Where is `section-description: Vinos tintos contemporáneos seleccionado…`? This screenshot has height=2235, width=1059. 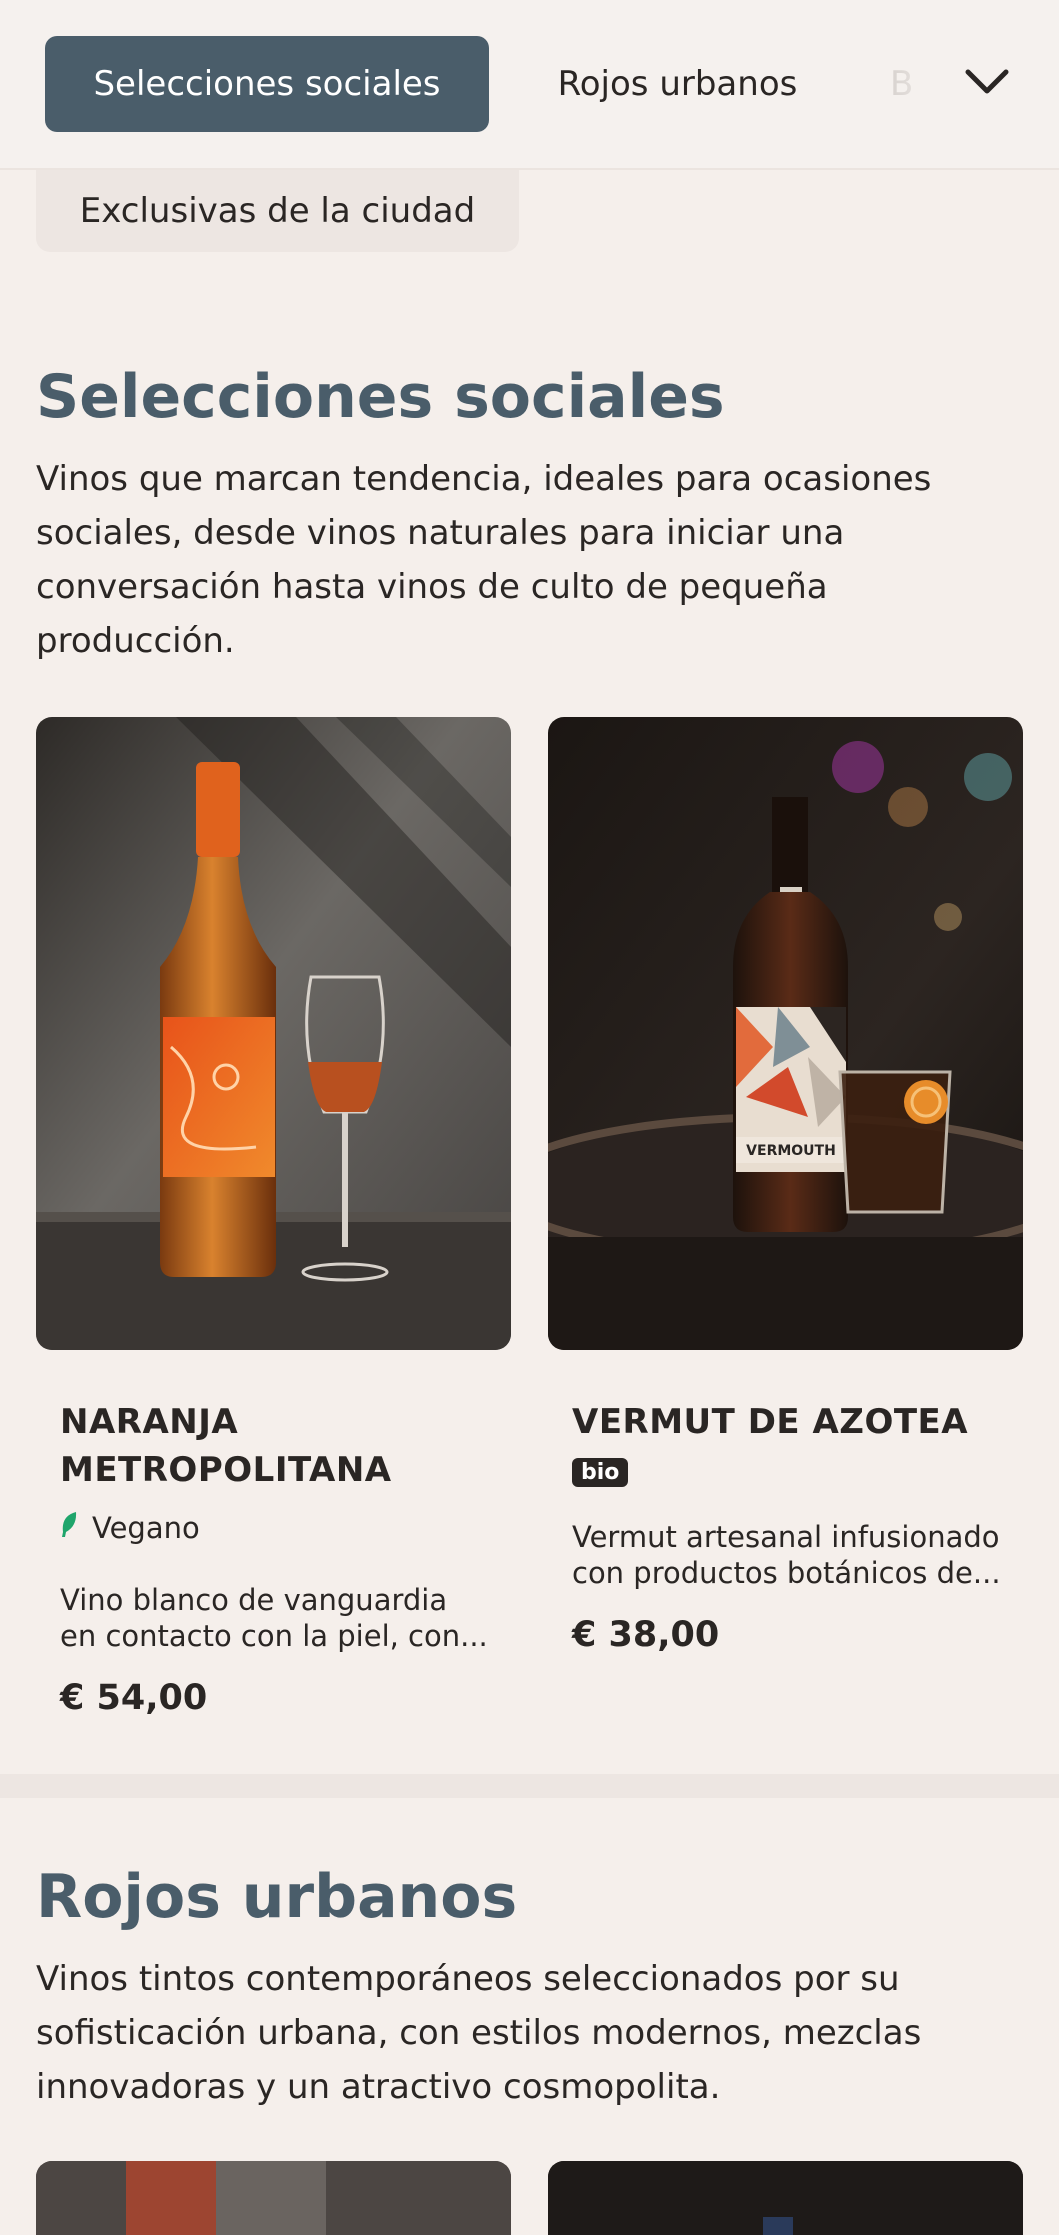
section-description: Vinos tintos contemporáneos seleccionado… is located at coordinates (479, 2033).